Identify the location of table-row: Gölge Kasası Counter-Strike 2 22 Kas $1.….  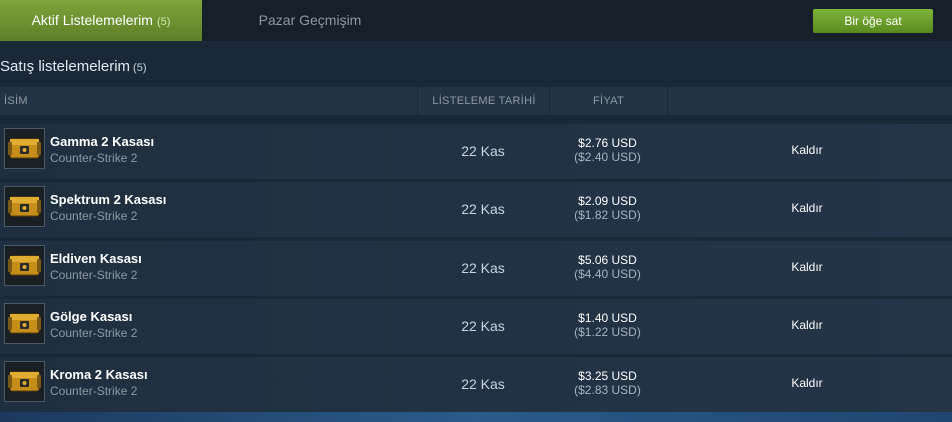
(476, 326).